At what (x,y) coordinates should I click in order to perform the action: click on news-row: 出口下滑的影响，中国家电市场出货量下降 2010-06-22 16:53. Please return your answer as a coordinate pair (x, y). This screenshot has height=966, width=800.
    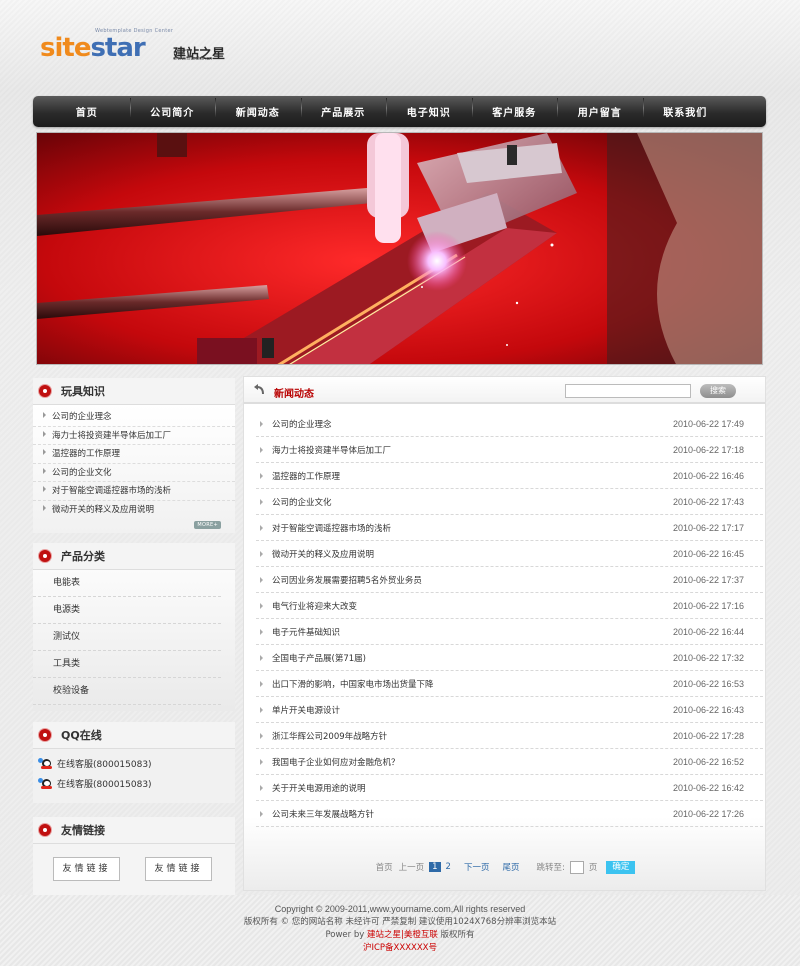
    Looking at the image, I should click on (509, 684).